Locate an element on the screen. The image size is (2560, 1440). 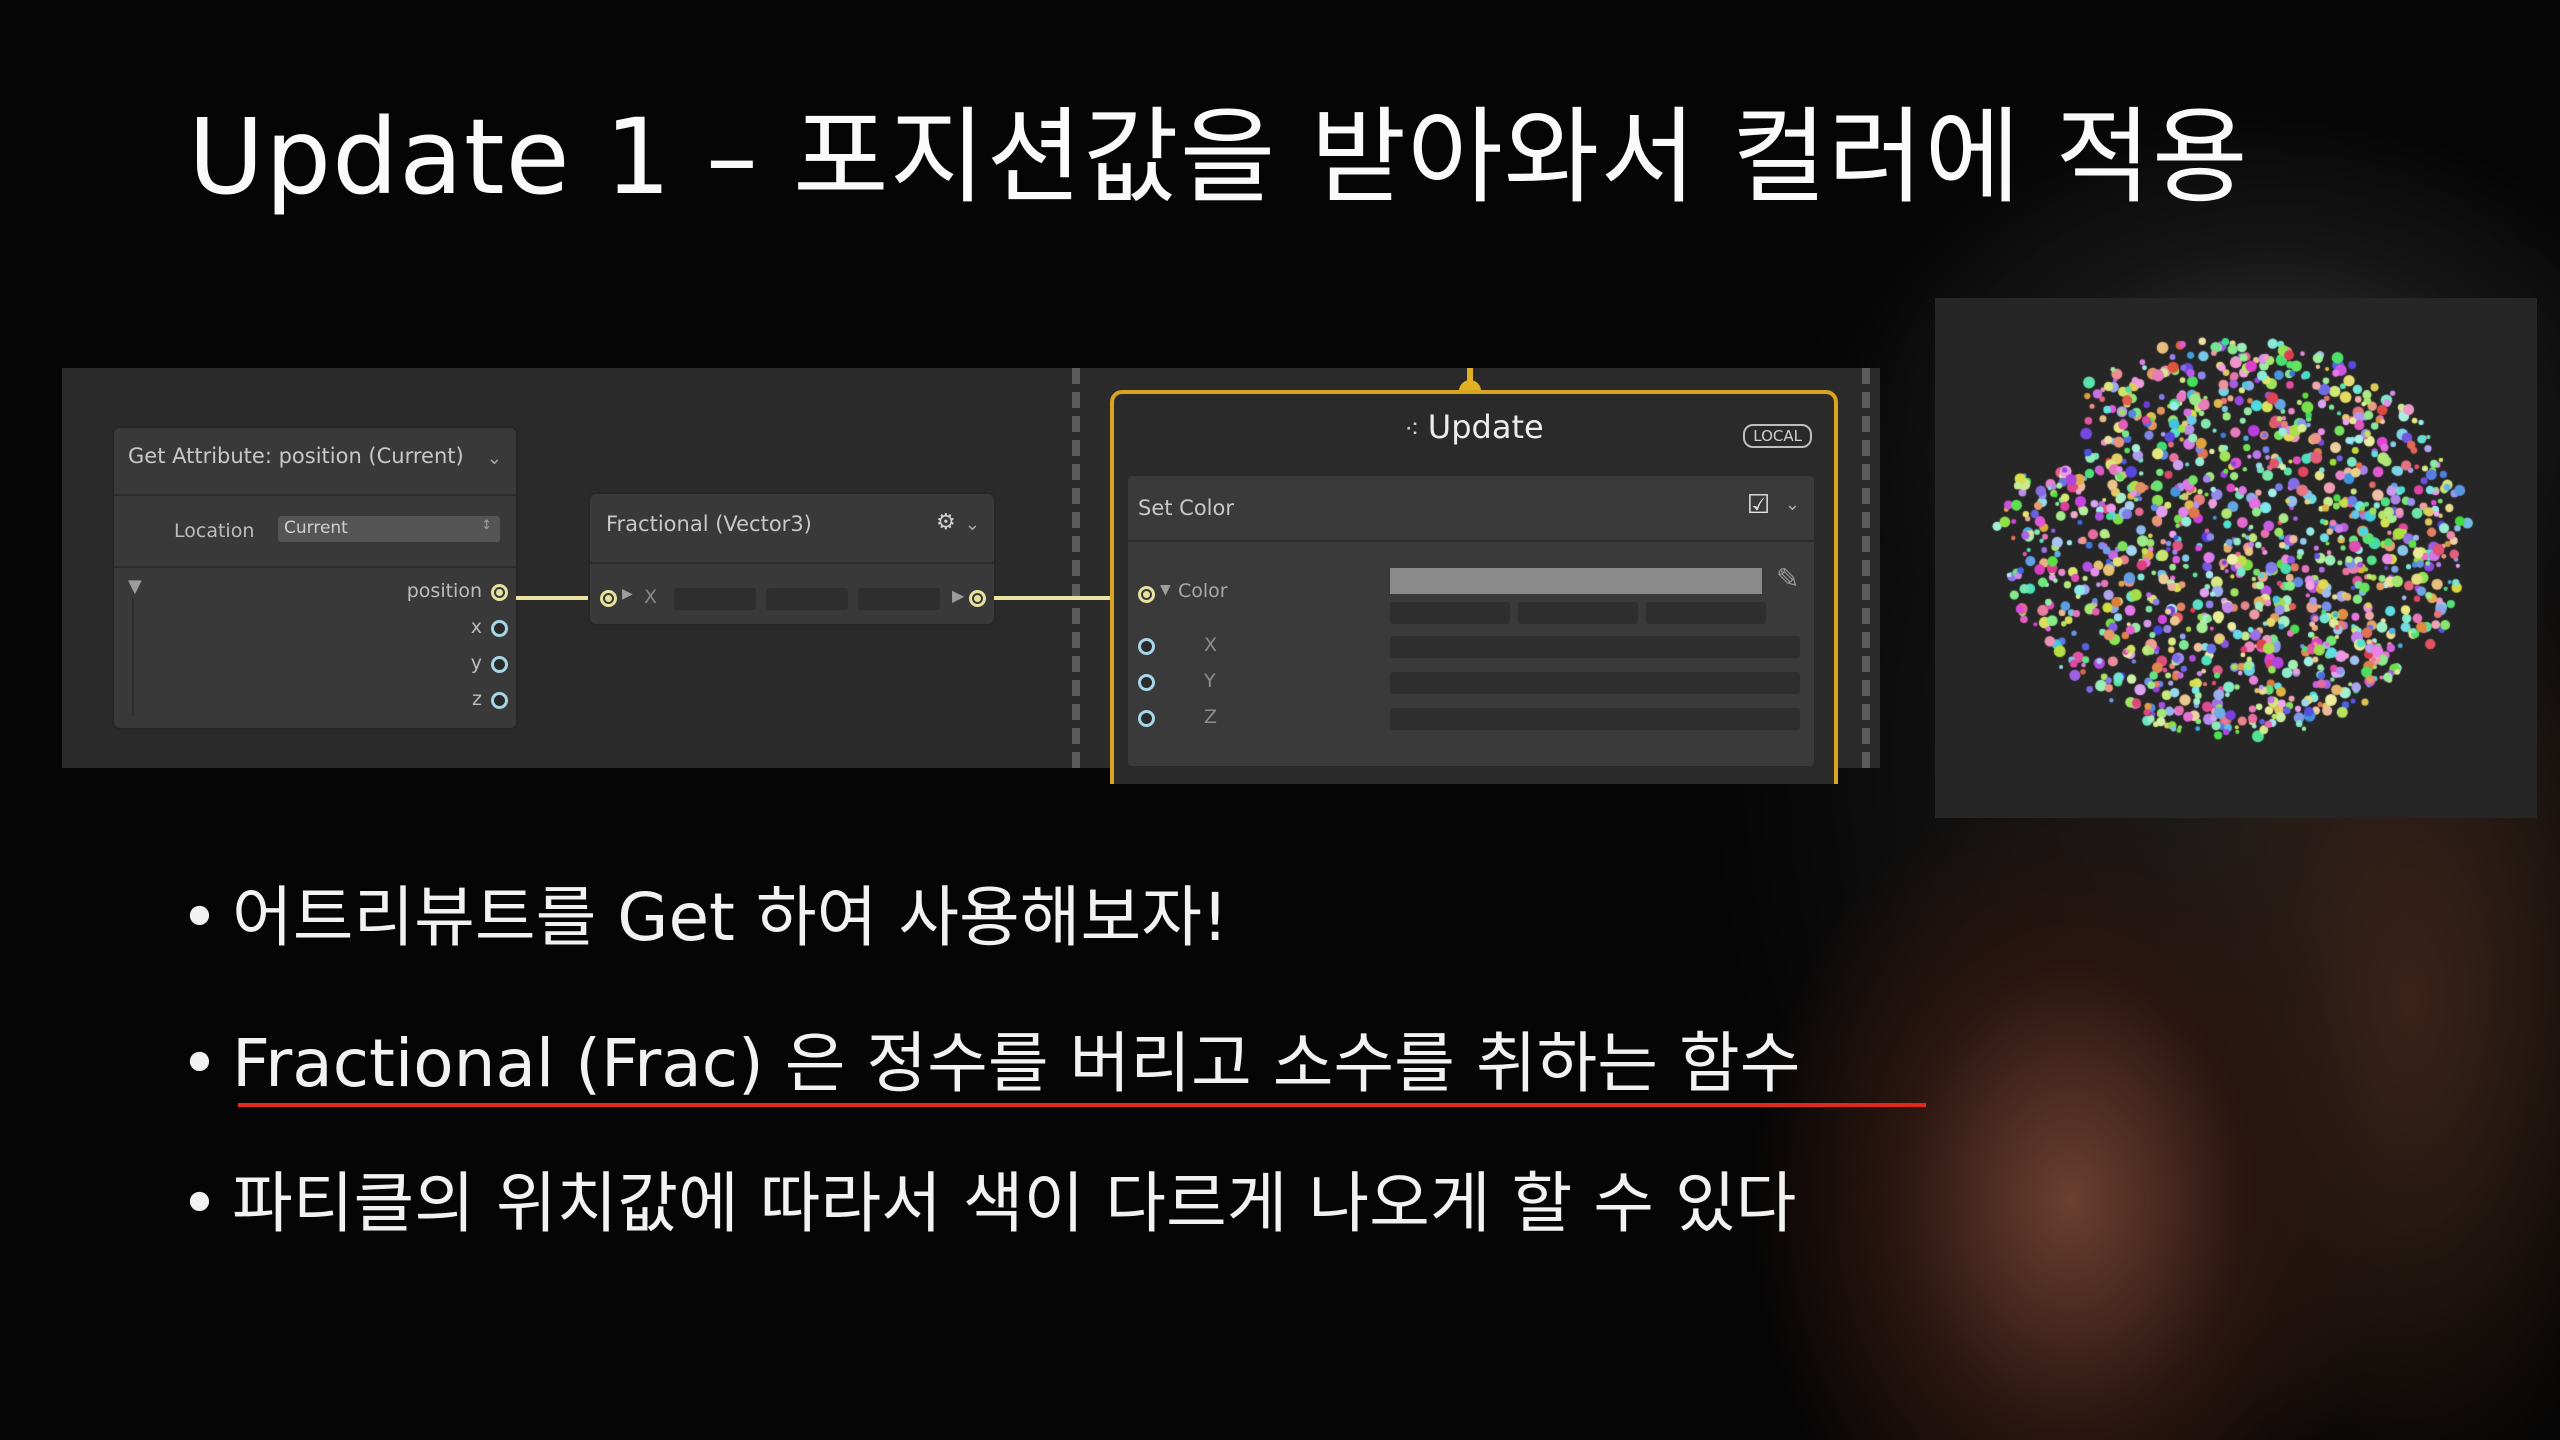
x-output-port is located at coordinates (499, 628).